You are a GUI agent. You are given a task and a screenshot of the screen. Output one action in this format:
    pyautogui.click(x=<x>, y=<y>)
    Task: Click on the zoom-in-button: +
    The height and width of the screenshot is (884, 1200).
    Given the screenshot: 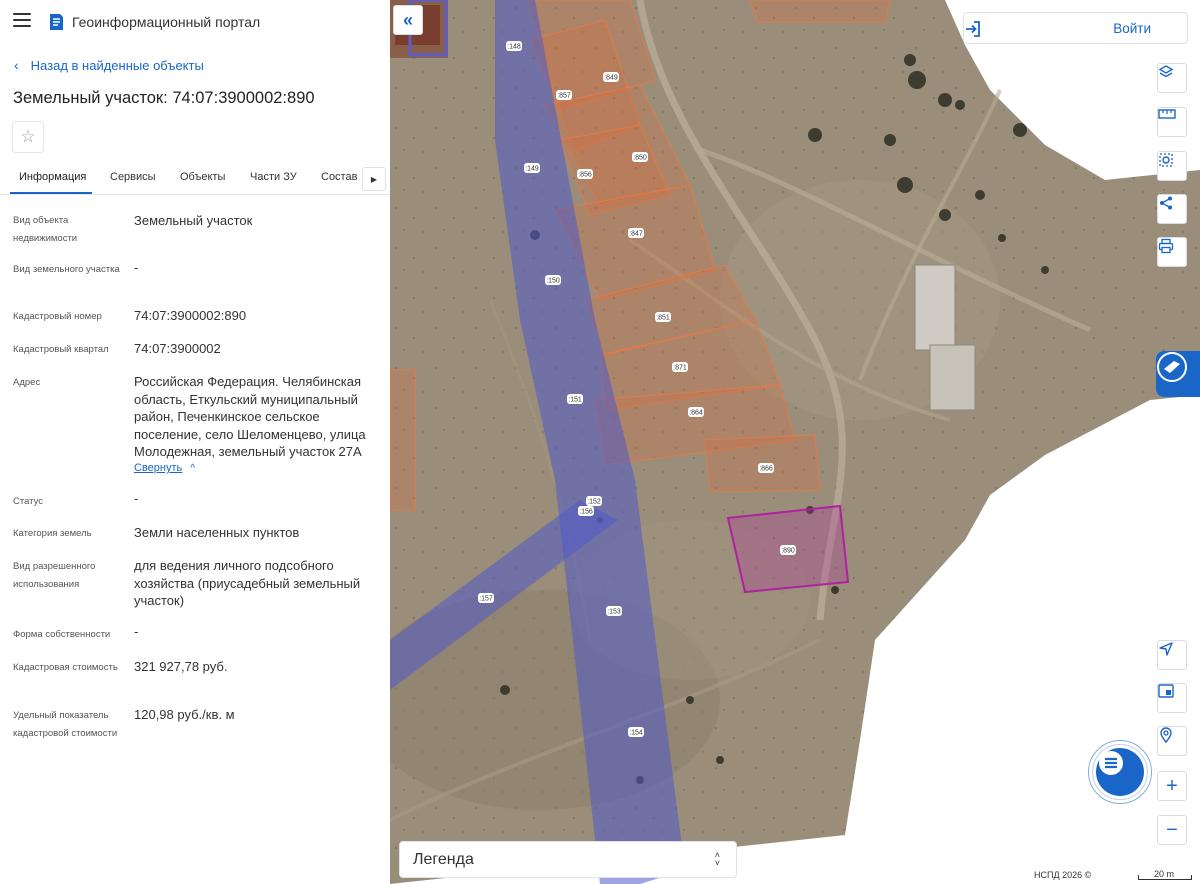 What is the action you would take?
    pyautogui.click(x=1172, y=786)
    